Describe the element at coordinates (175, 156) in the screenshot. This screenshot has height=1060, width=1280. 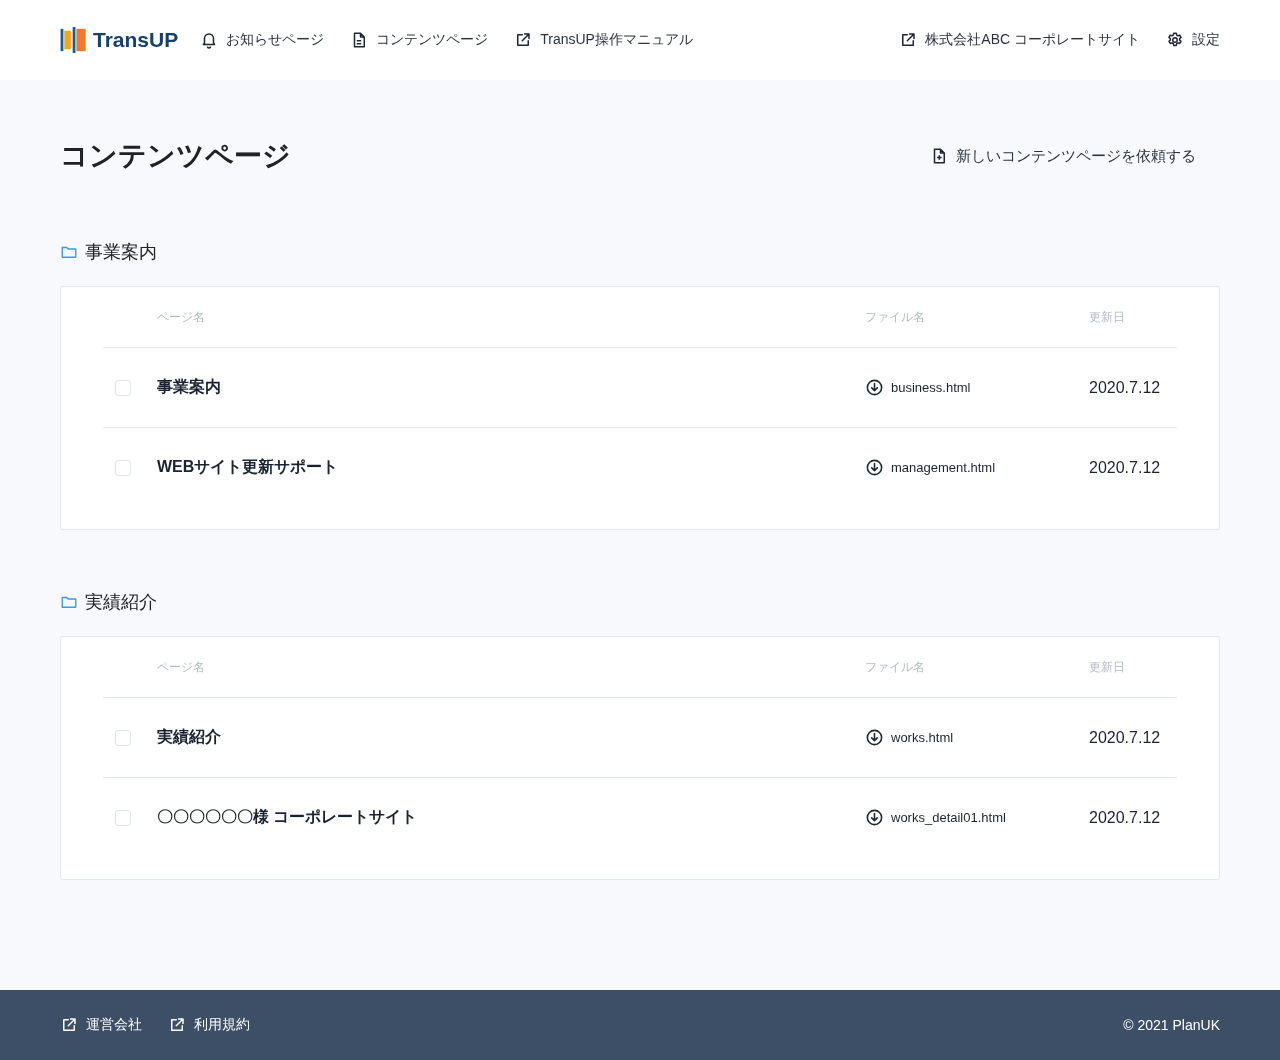
I see `page-title: コンテンツページ` at that location.